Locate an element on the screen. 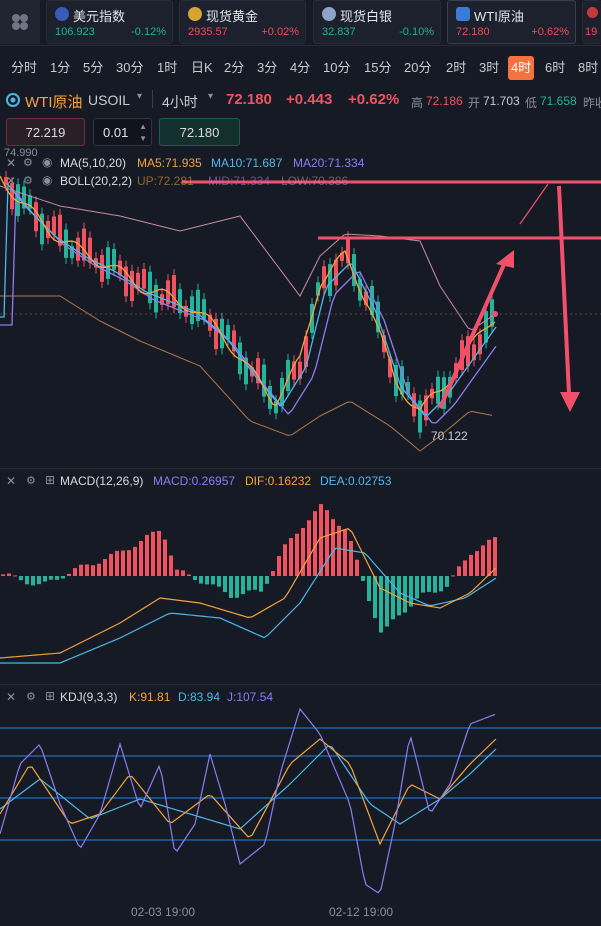 The height and width of the screenshot is (926, 601). tab-timeframe: 日K is located at coordinates (202, 68).